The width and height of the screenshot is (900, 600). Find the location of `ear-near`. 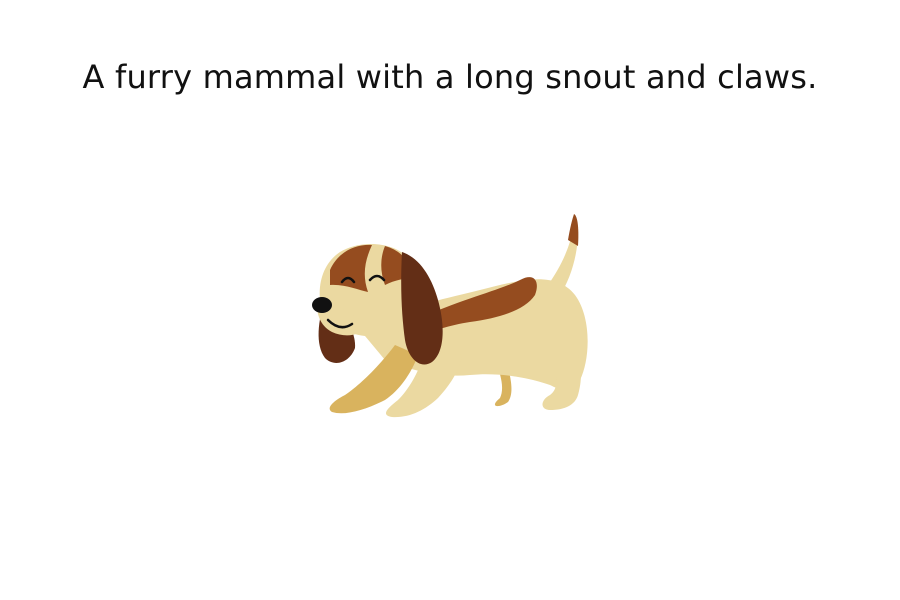

ear-near is located at coordinates (422, 308).